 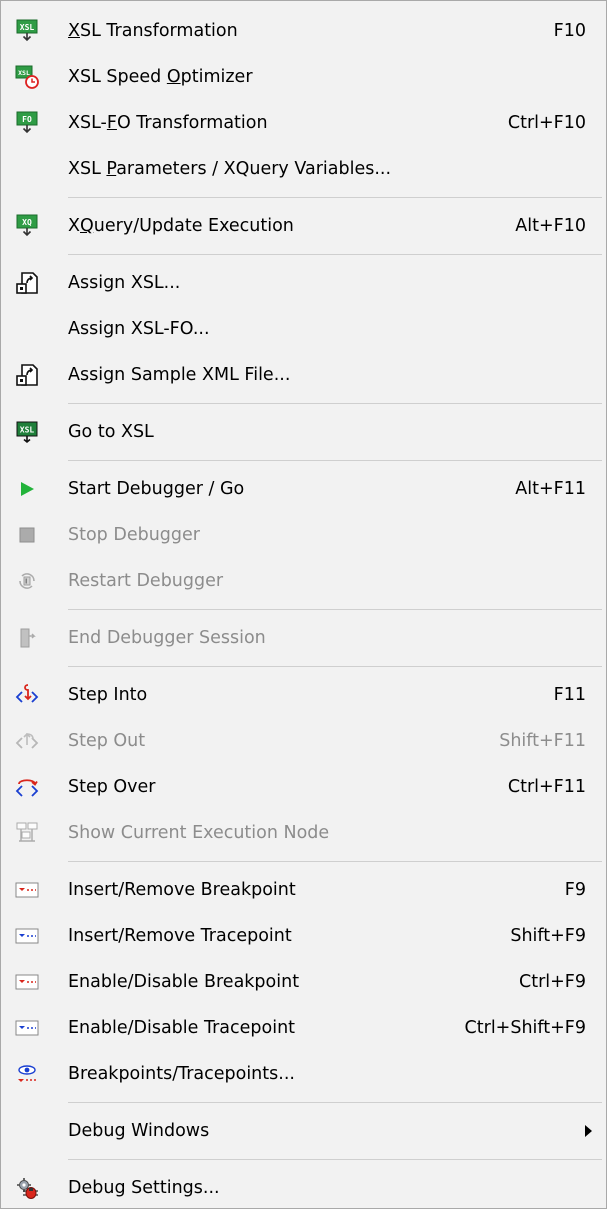 What do you see at coordinates (303, 982) in the screenshot?
I see `menu-item-enable-disable-breakpoint: Enable/Disable Breakpoint Ctrl+F9` at bounding box center [303, 982].